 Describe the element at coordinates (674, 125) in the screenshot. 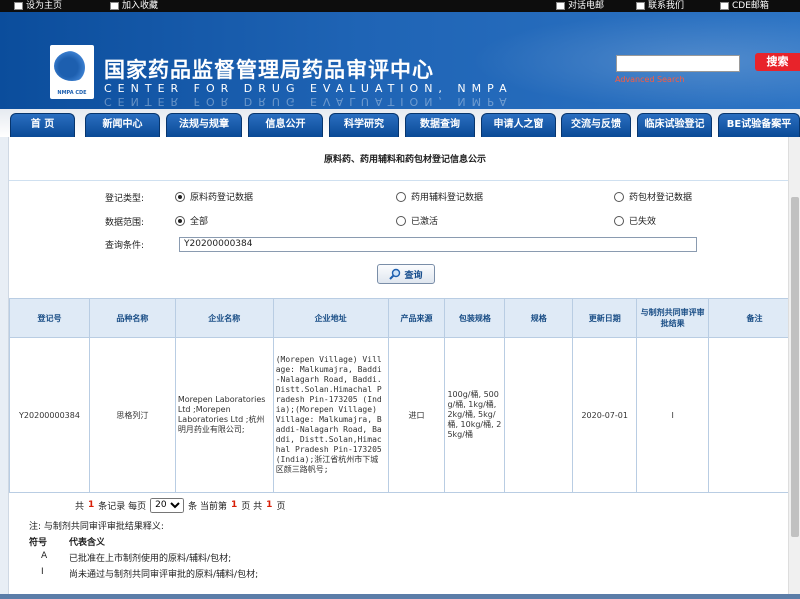

I see `nav-tab-clinical-trial: 临床试验登记` at that location.